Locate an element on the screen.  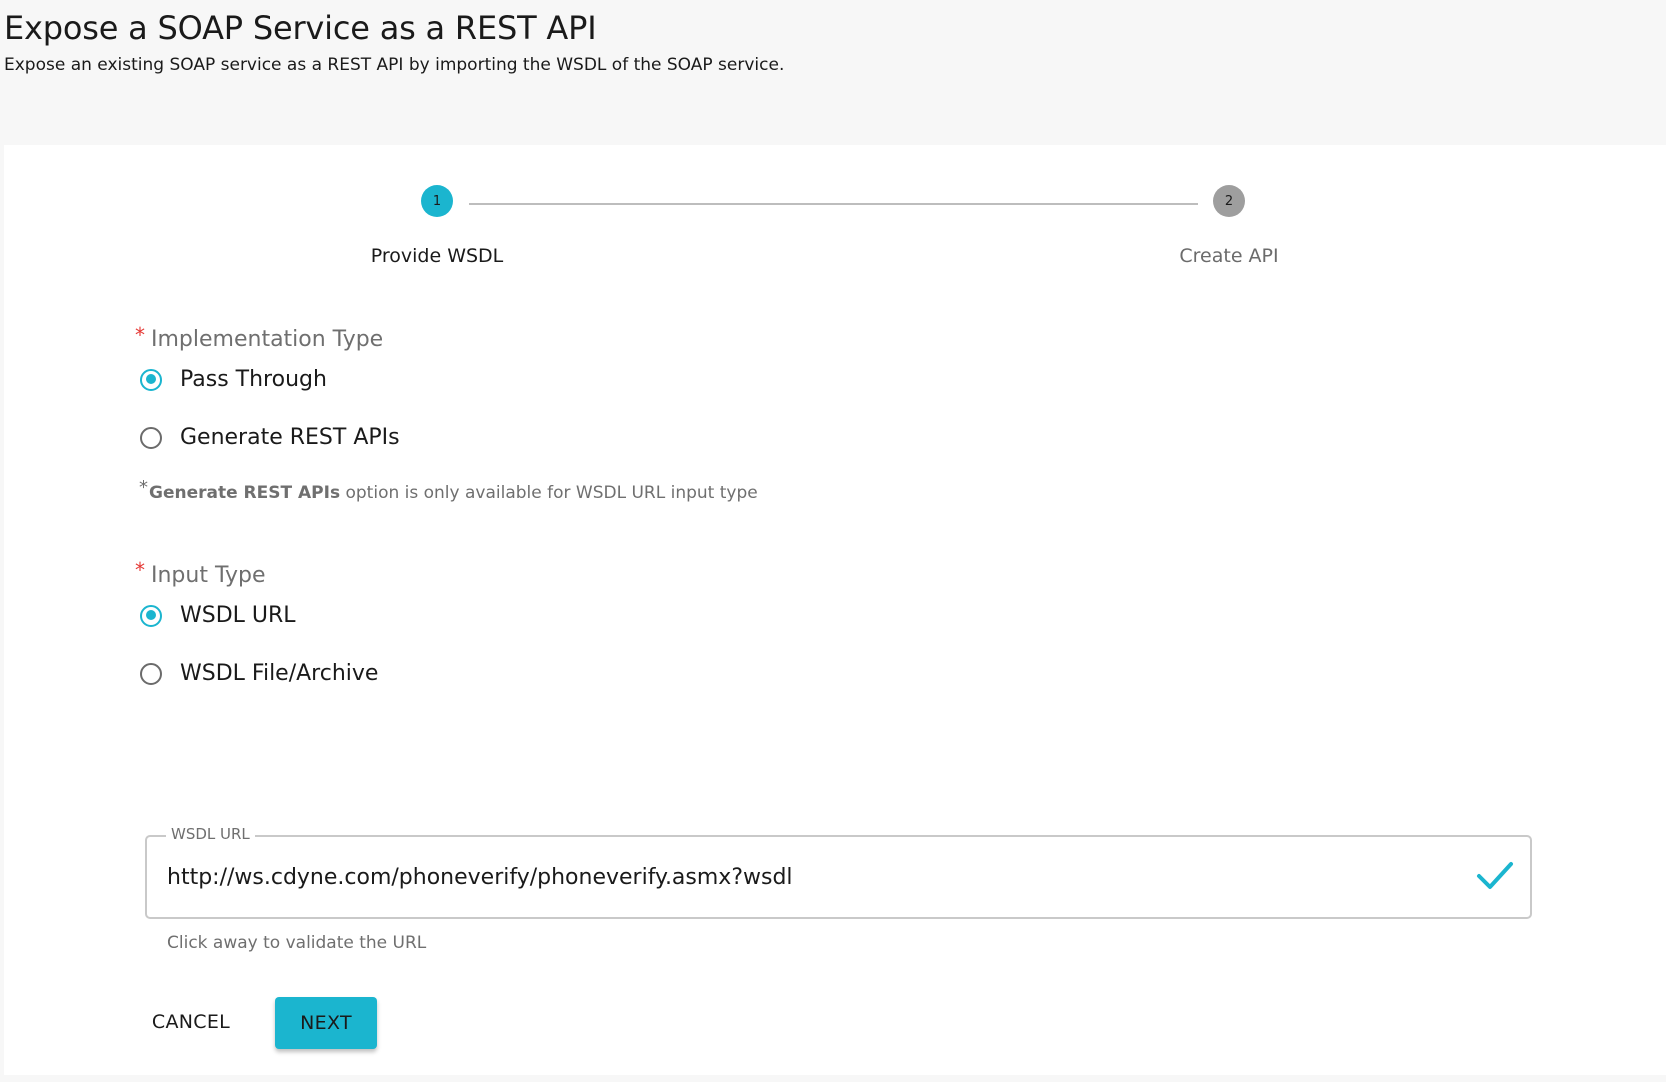
radio-wsdl-file-archive: WSDL File/Archive is located at coordinates (259, 673).